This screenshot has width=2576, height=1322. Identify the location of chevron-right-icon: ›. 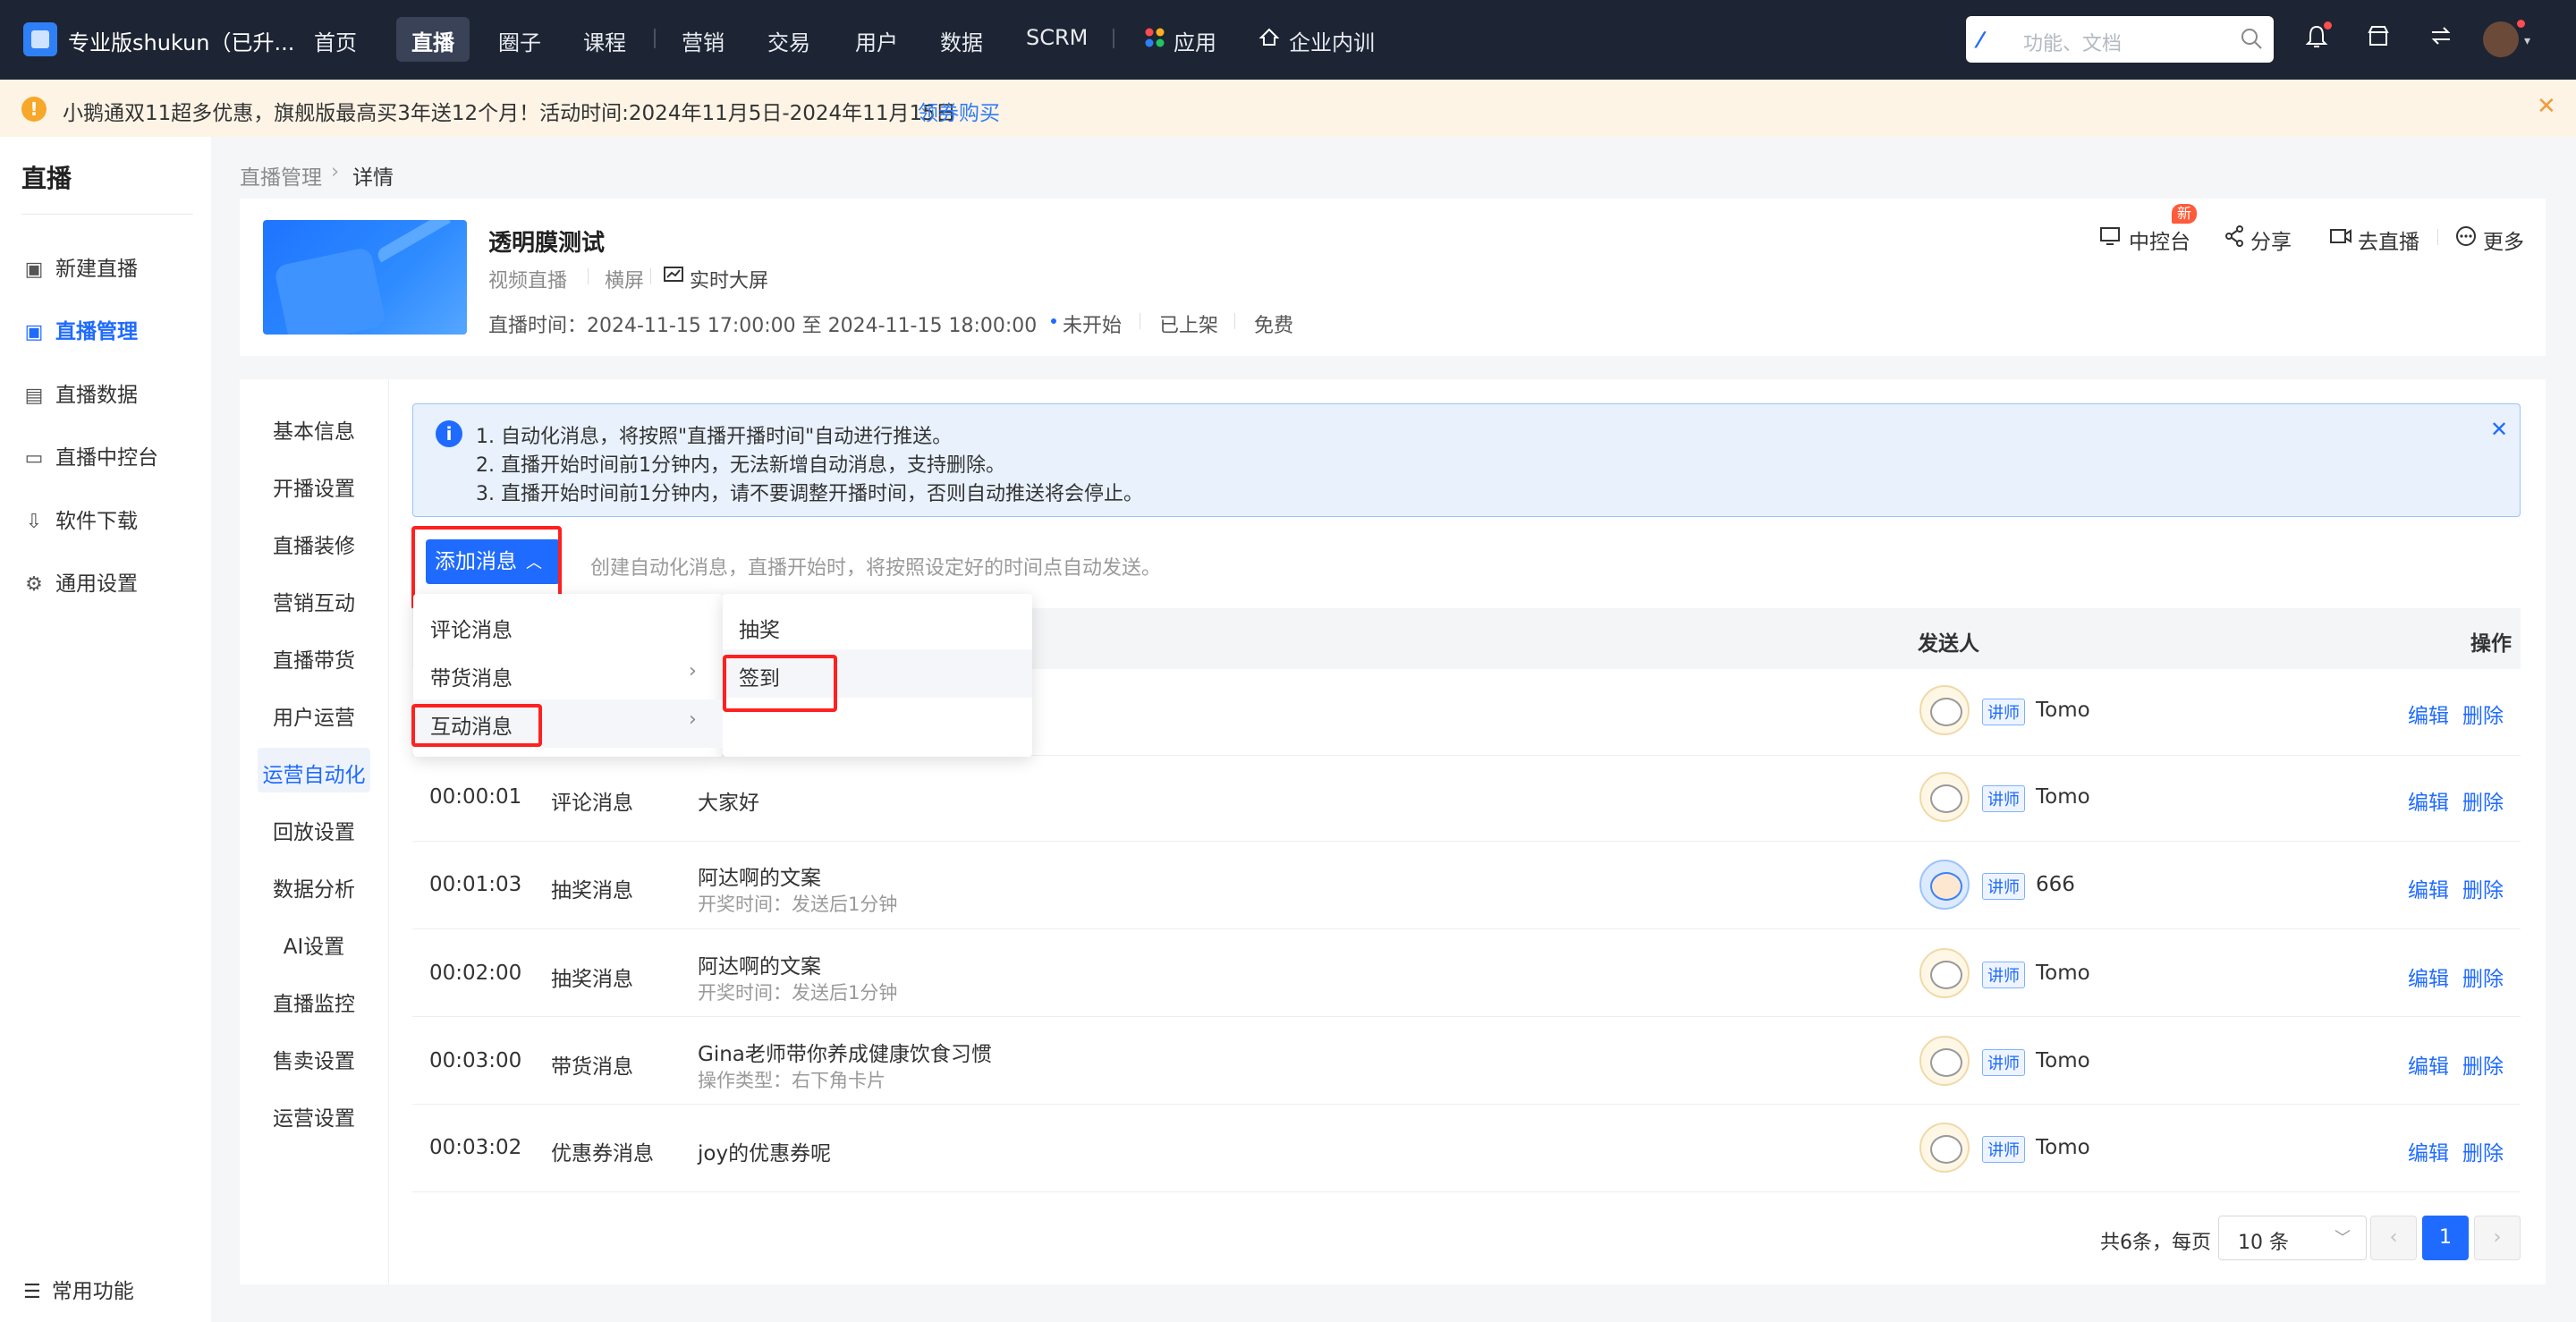
(693, 720).